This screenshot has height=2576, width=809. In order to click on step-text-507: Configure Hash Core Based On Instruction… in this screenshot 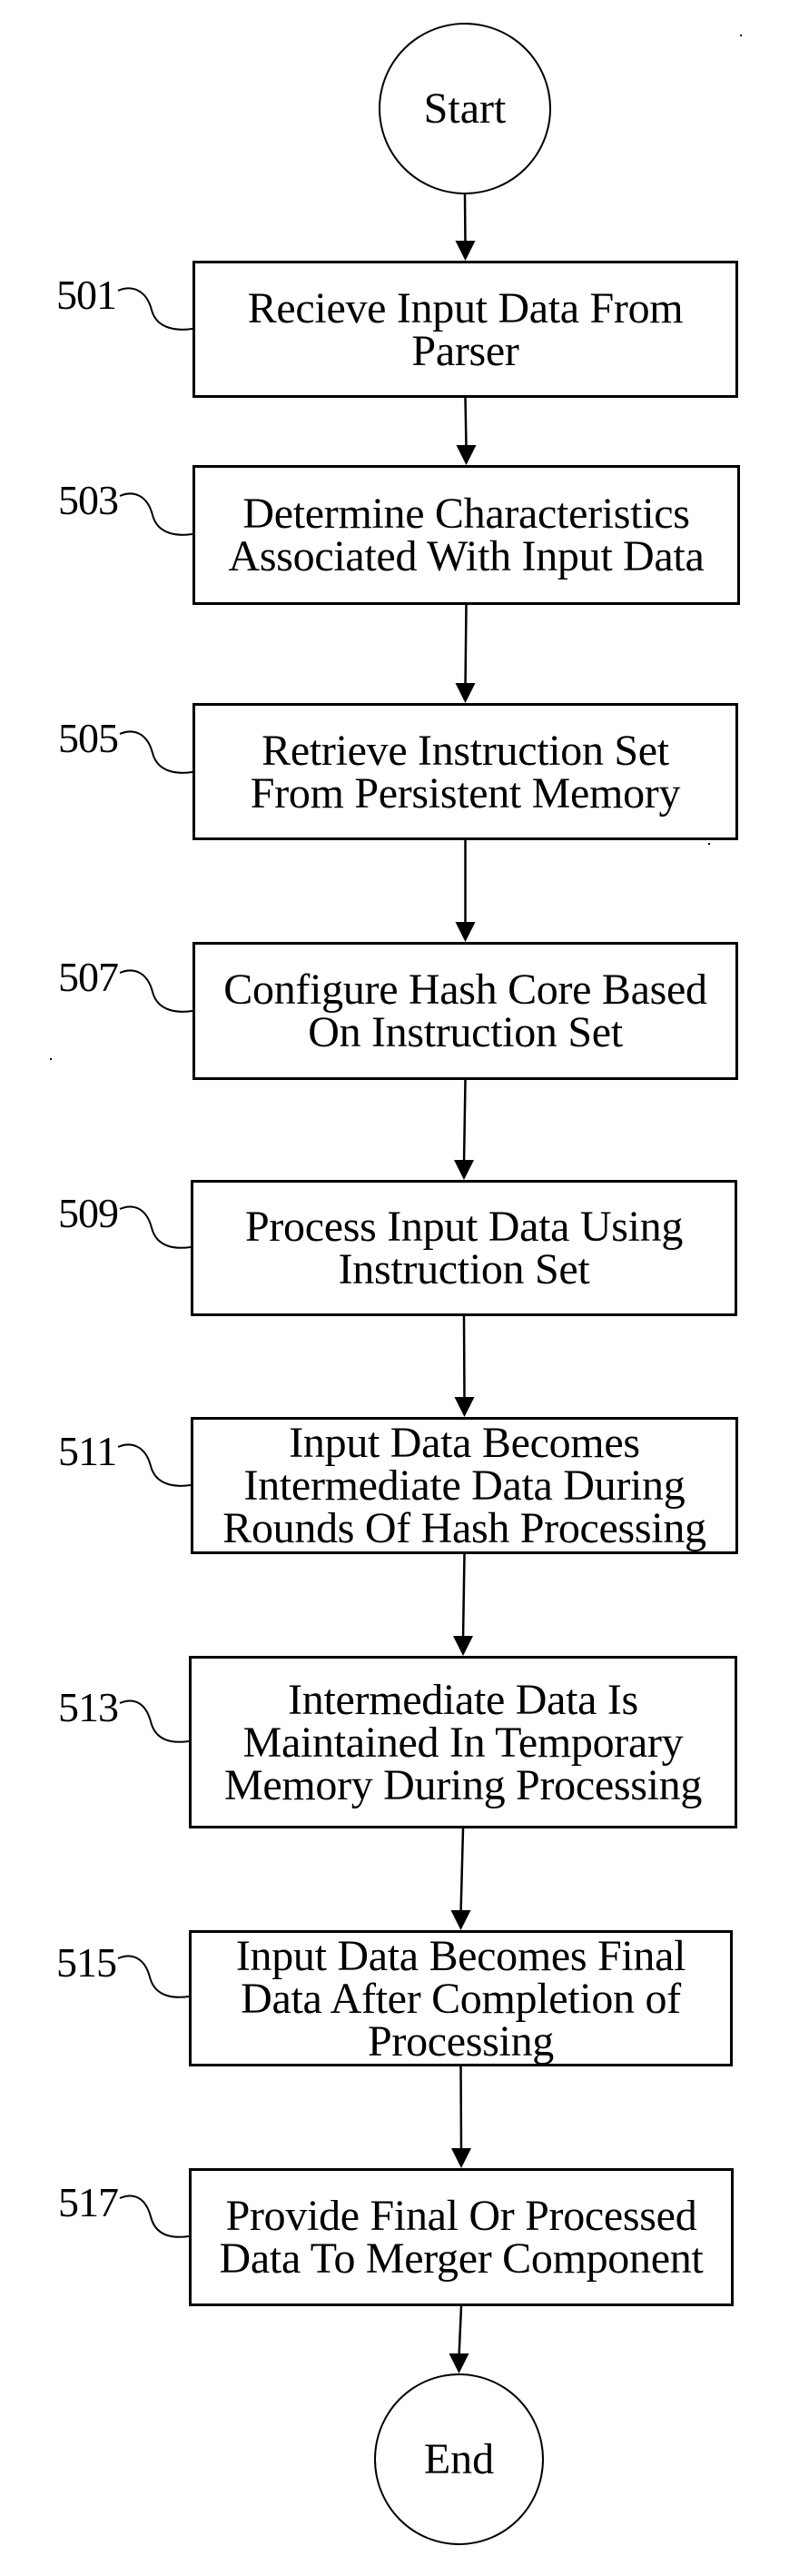, I will do `click(465, 1011)`.